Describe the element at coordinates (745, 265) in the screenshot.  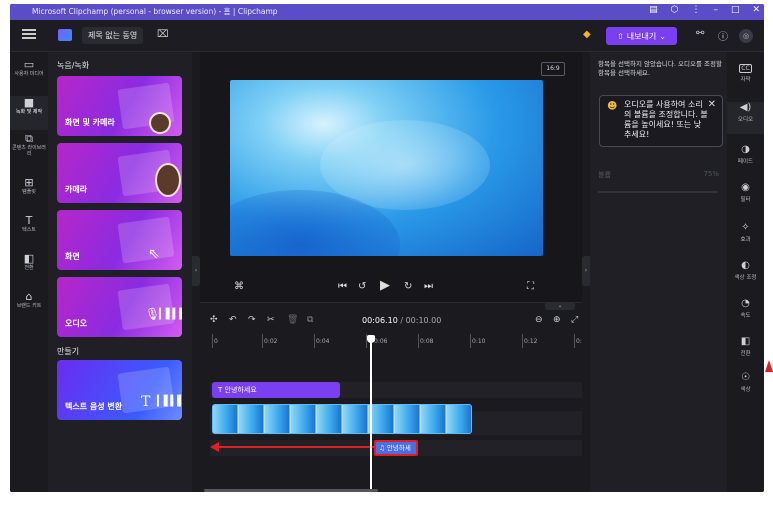
I see `color-adjust-icon: ◐` at that location.